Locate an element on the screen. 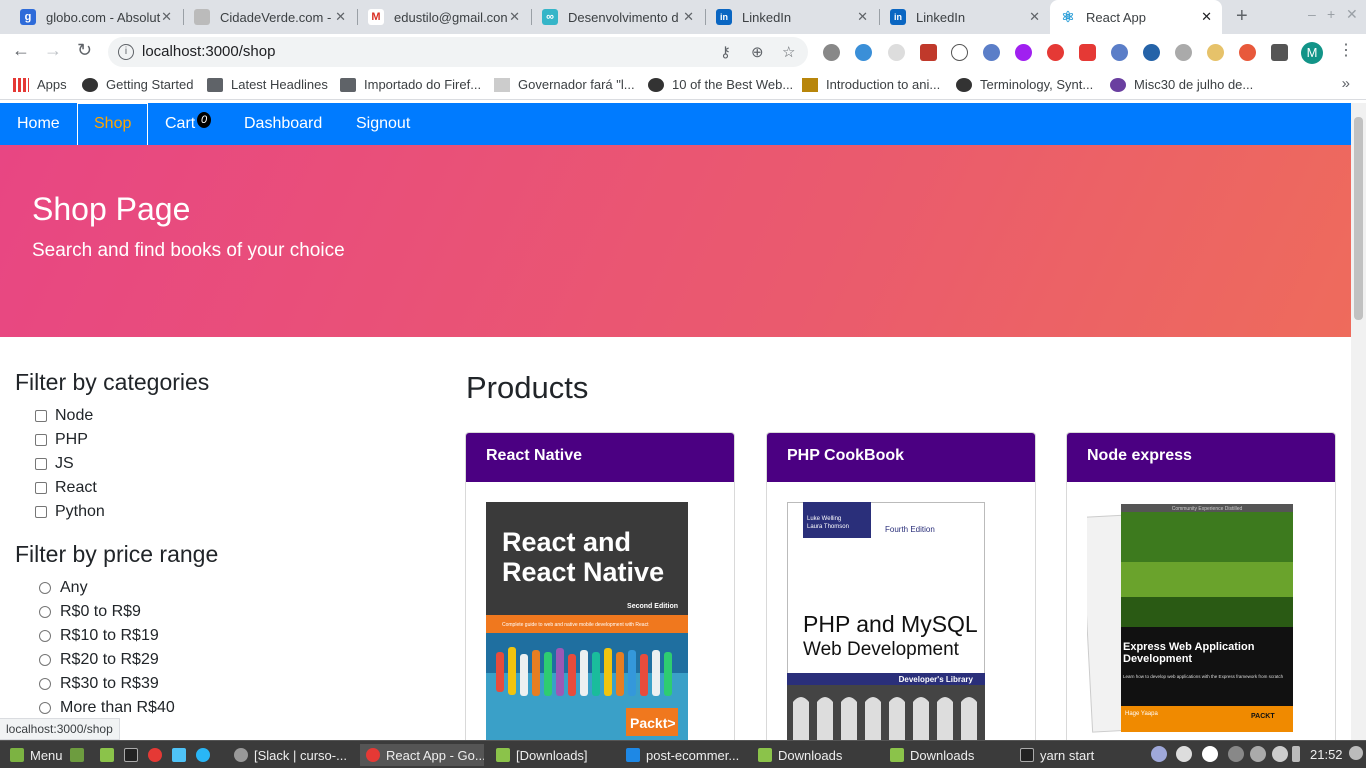 Image resolution: width=1366 pixels, height=768 pixels. nav-signout: Signout is located at coordinates (383, 124).